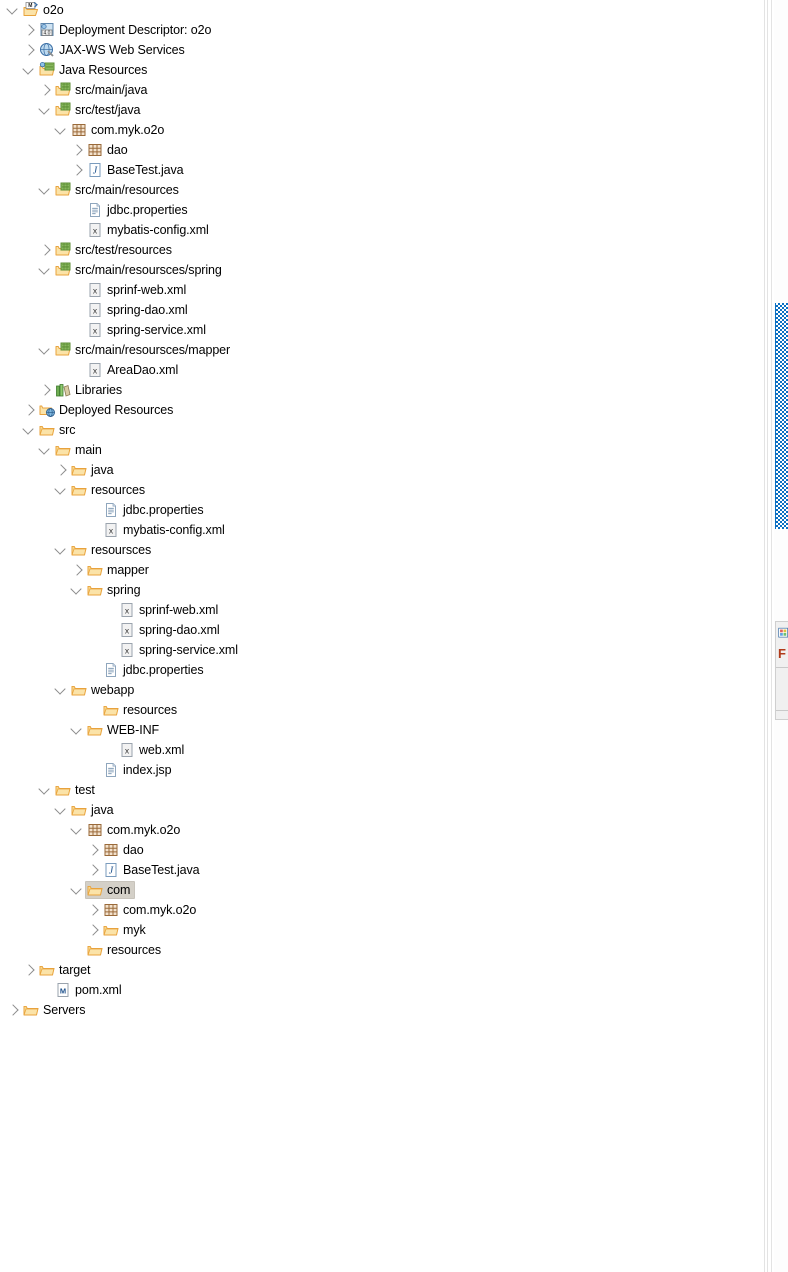 Image resolution: width=788 pixels, height=1272 pixels. What do you see at coordinates (381, 970) in the screenshot?
I see `tree-row: target` at bounding box center [381, 970].